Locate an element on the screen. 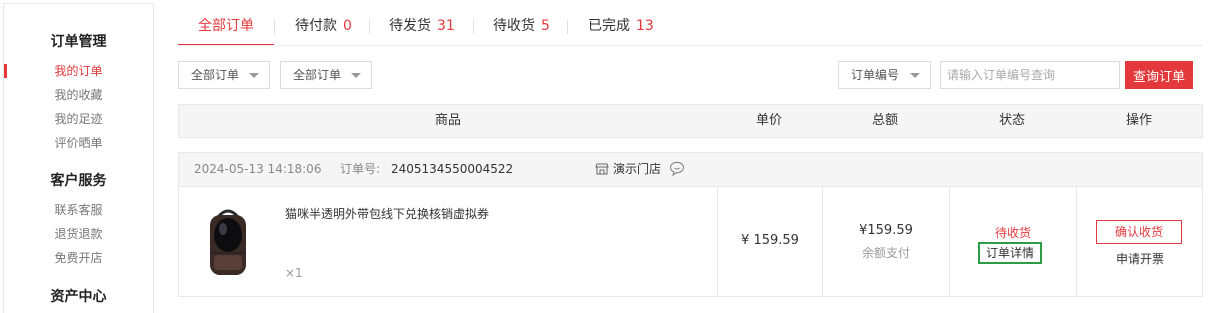 The height and width of the screenshot is (313, 1222). tab-all-orders: 全部订单 is located at coordinates (226, 27).